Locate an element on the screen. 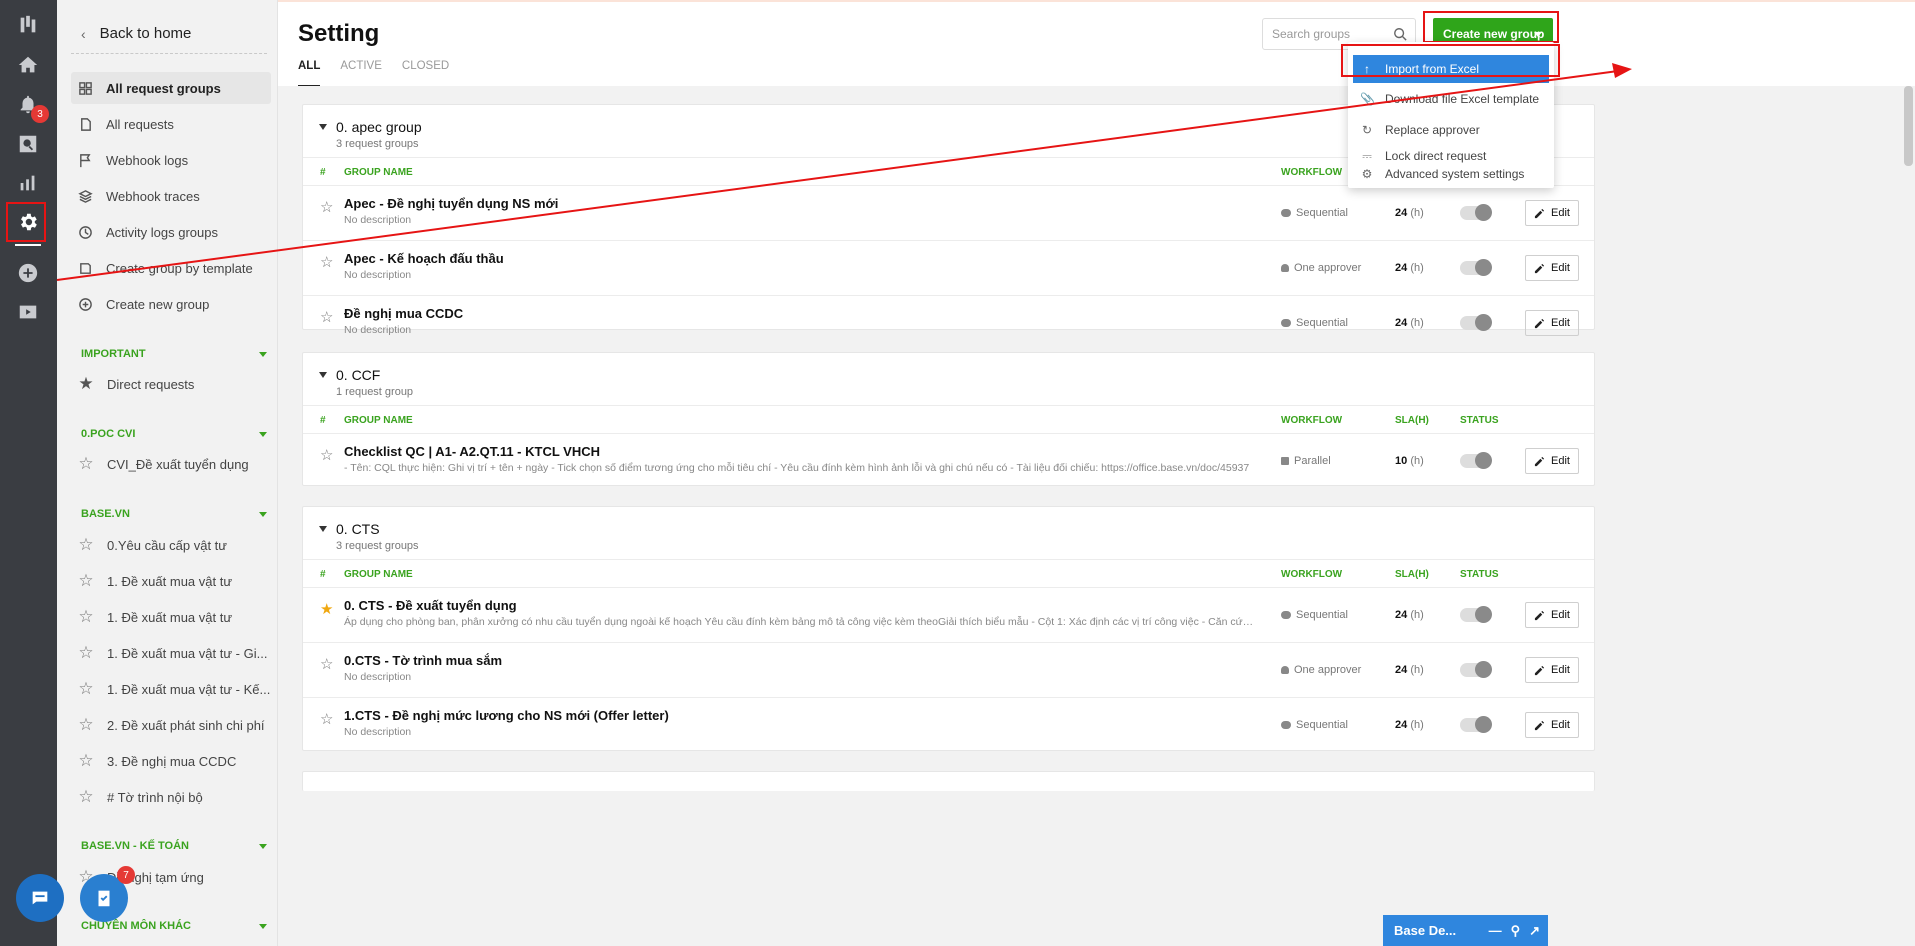 This screenshot has height=946, width=1915. section-chuyen-mon-khac: CHUYÊN MÔN KHÁC is located at coordinates (174, 926).